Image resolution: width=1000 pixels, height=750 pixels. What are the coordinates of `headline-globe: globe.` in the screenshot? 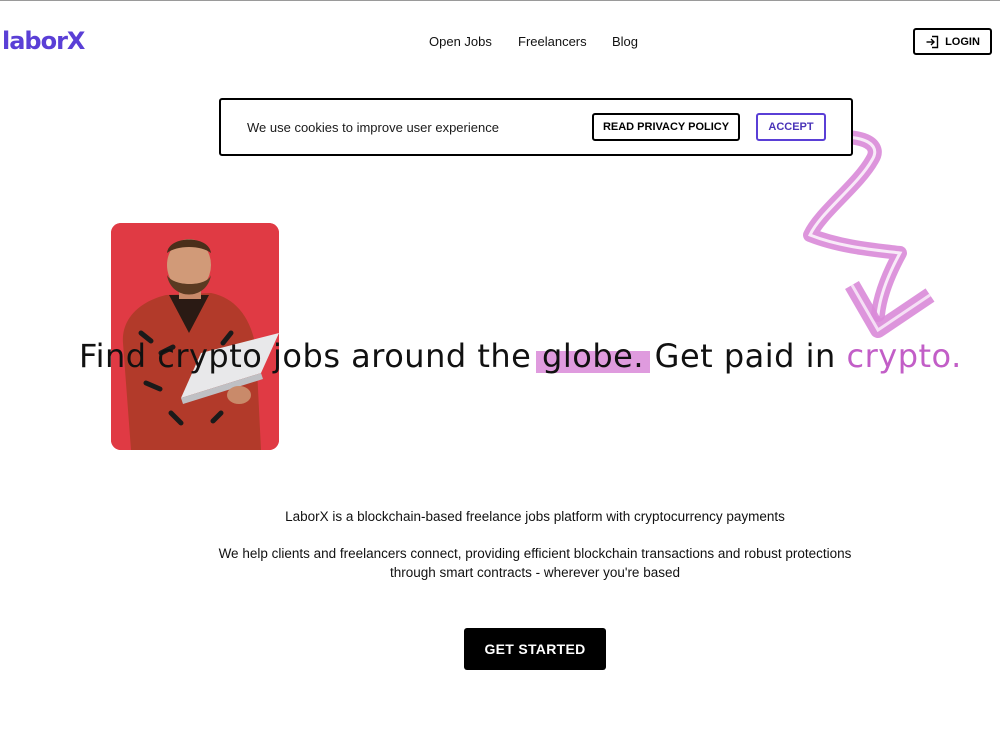 It's located at (593, 356).